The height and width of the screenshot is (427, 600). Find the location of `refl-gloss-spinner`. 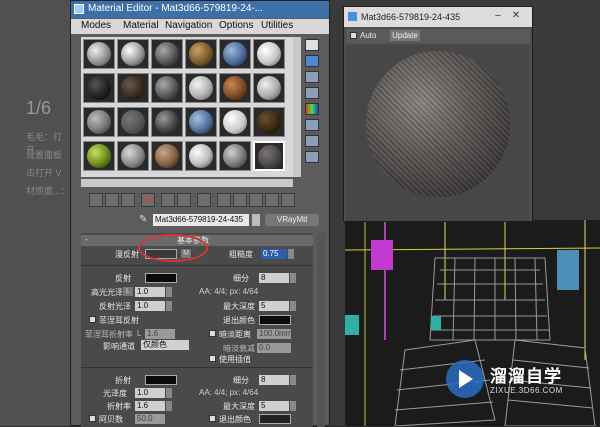

refl-gloss-spinner is located at coordinates (169, 306).